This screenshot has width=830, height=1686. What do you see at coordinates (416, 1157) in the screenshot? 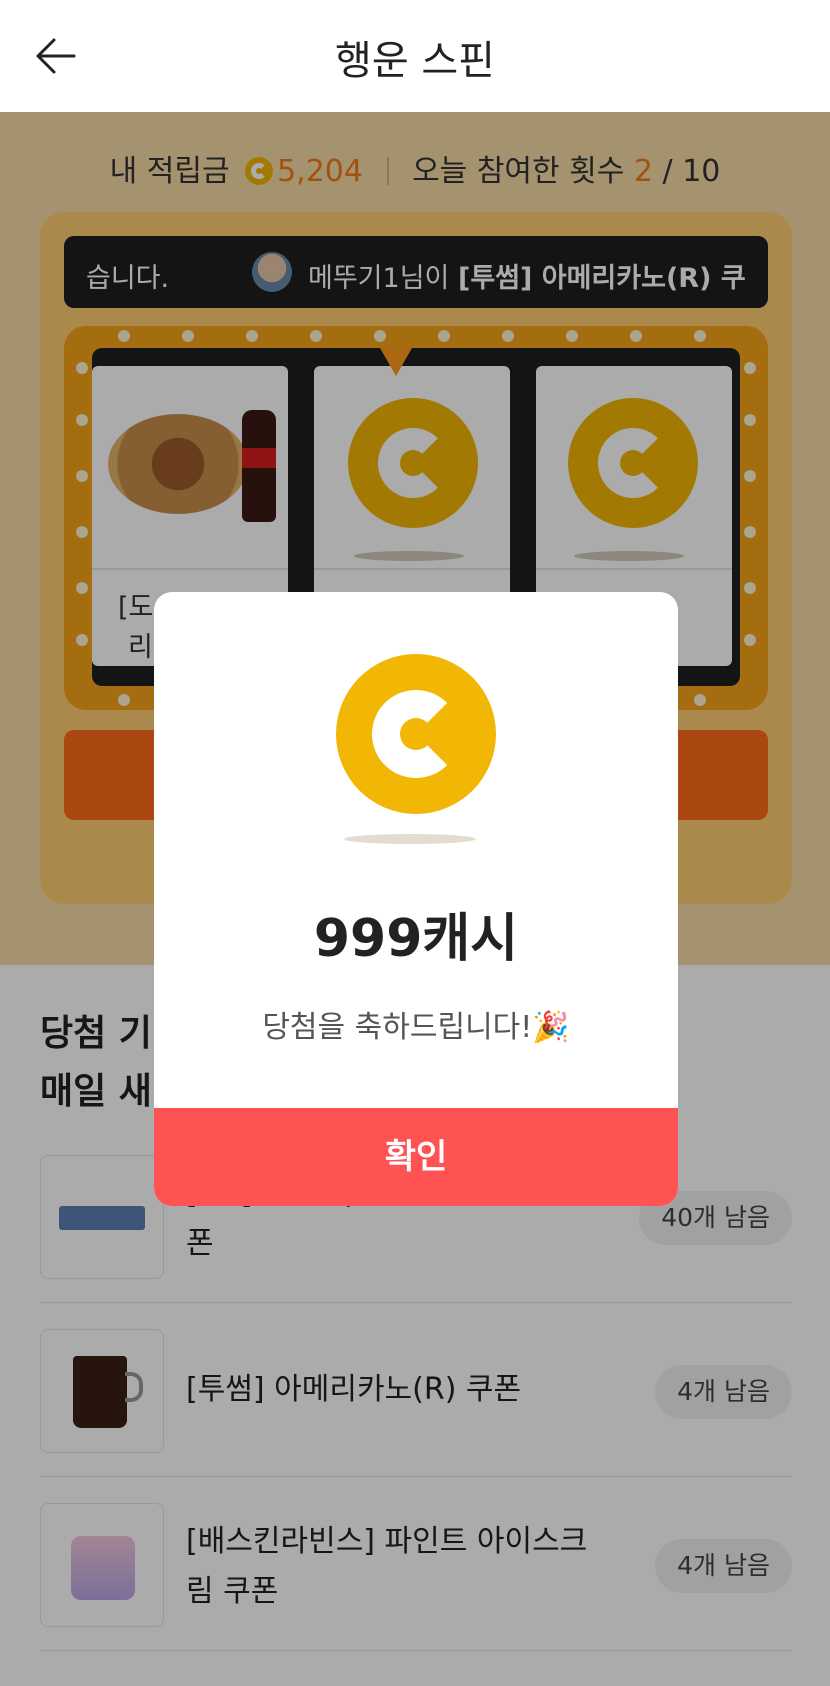
I see `confirm-button: 확인` at bounding box center [416, 1157].